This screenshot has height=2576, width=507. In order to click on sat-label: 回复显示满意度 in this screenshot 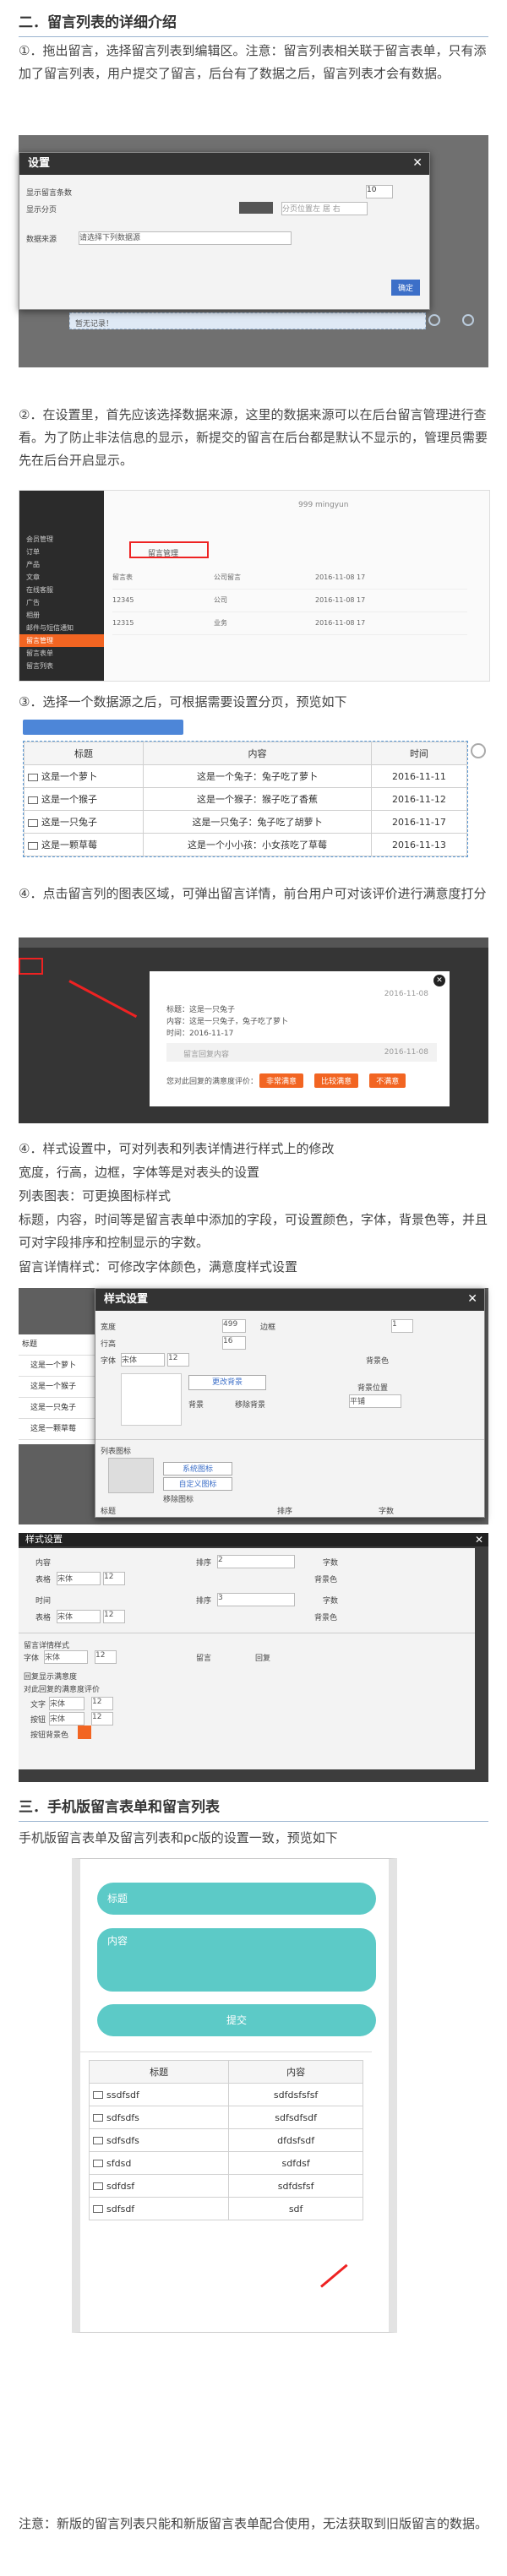, I will do `click(51, 1677)`.